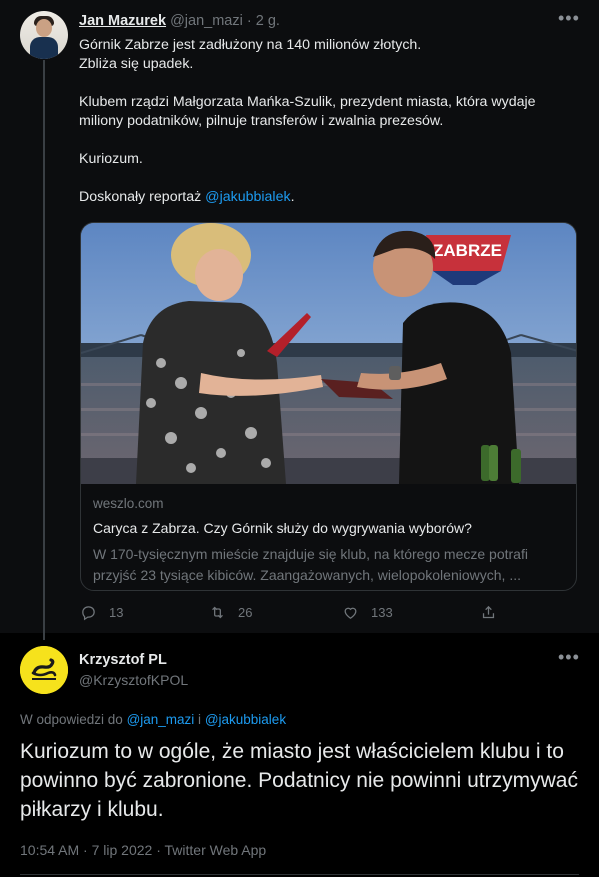  I want to click on share-icon, so click(488, 612).